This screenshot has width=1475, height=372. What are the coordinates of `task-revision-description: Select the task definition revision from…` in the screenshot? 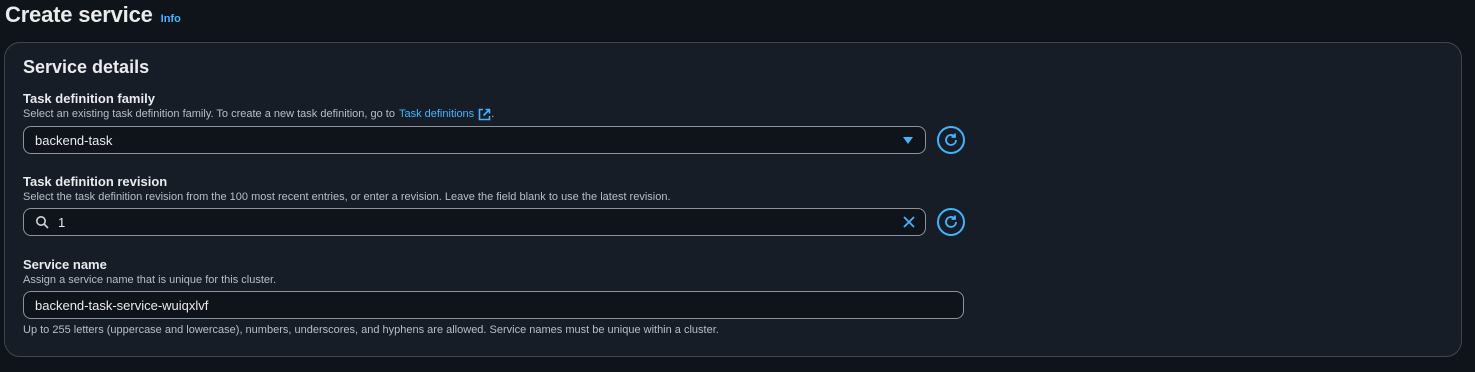 It's located at (347, 197).